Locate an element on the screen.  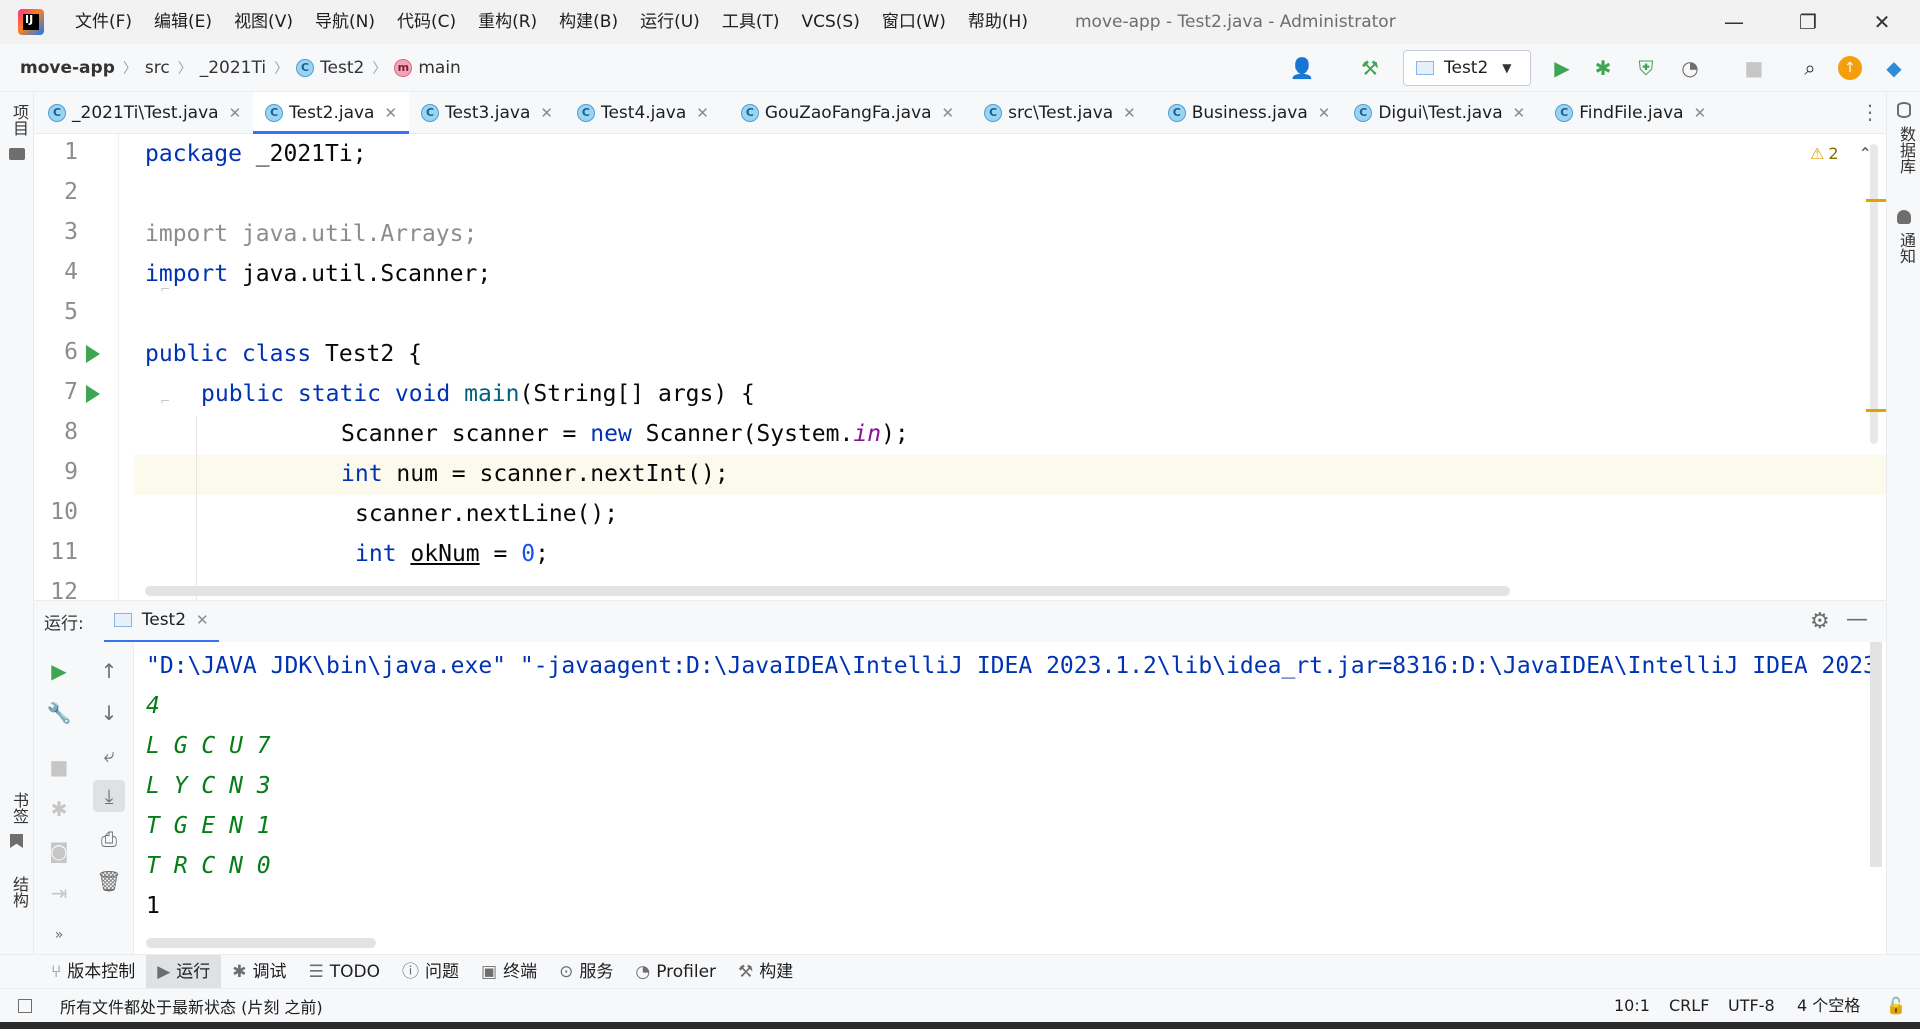
code-token: Test2 { is located at coordinates (366, 354).